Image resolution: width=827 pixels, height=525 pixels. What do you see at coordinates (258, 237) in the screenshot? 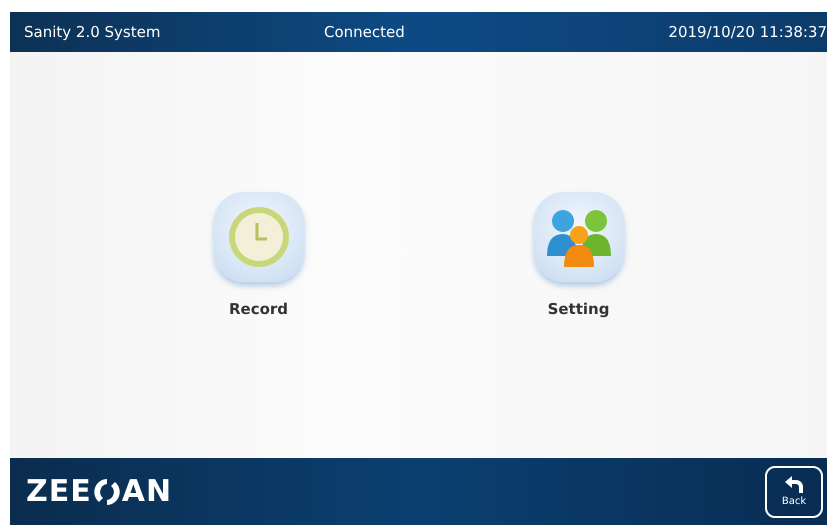
I see `clock-icon` at bounding box center [258, 237].